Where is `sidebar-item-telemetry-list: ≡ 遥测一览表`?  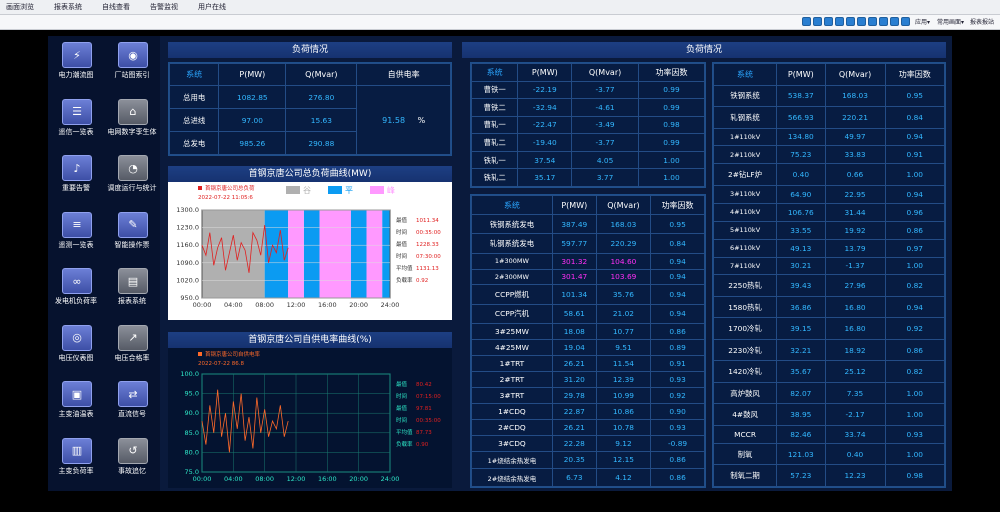 sidebar-item-telemetry-list: ≡ 遥测一览表 is located at coordinates (76, 235).